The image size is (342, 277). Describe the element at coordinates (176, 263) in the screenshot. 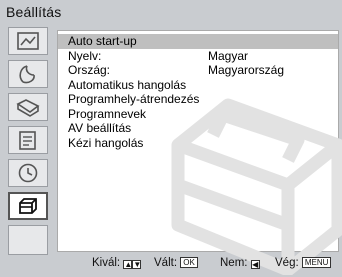

I see `change-hint: Vált: OK` at that location.